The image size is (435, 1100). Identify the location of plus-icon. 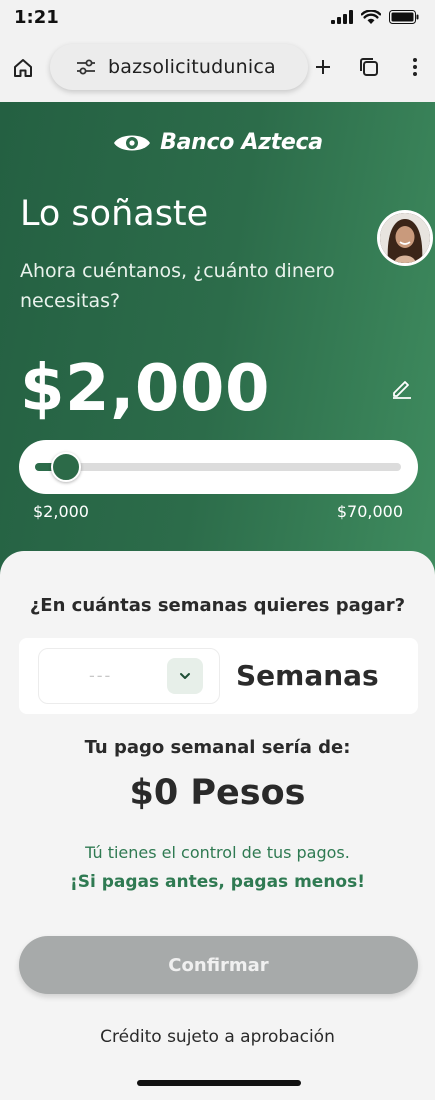
(323, 67).